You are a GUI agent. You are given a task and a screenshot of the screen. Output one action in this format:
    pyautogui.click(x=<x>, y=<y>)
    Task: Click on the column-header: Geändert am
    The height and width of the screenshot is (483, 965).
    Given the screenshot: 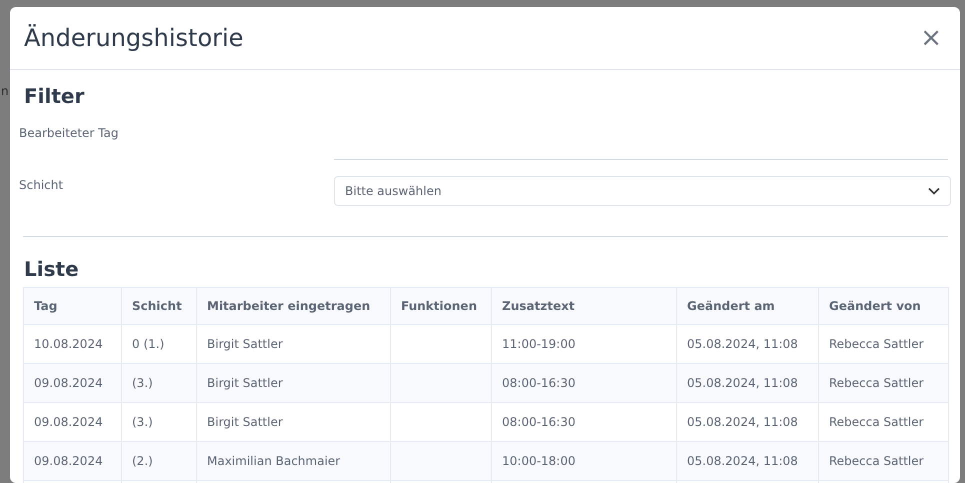 What is the action you would take?
    pyautogui.click(x=747, y=306)
    